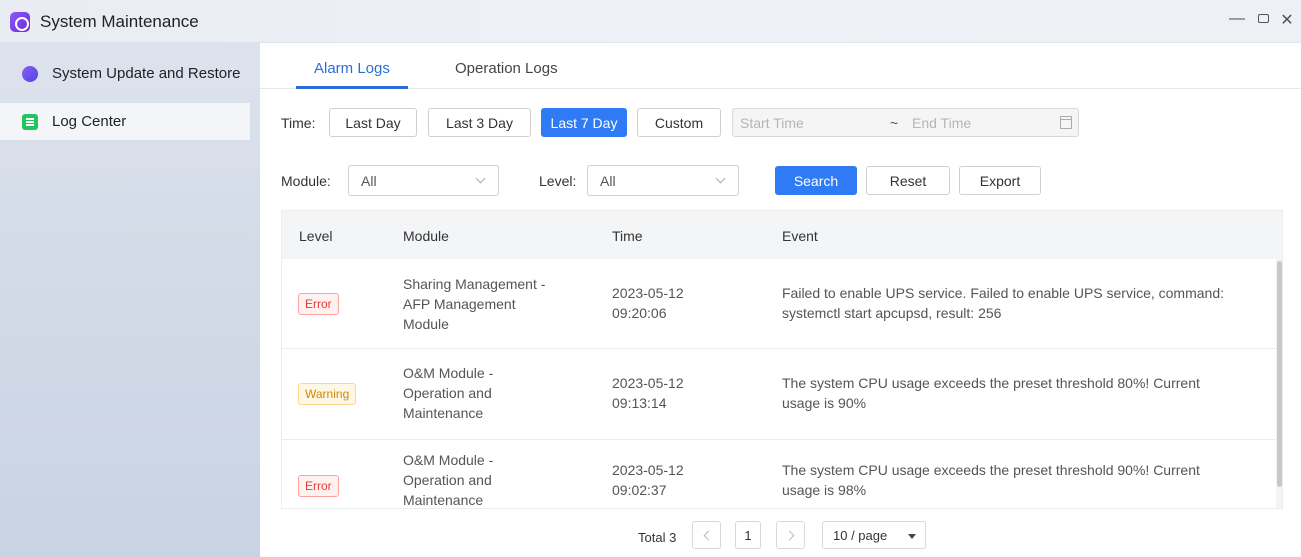  I want to click on sidebar-item-label: System Update and Restore, so click(146, 73).